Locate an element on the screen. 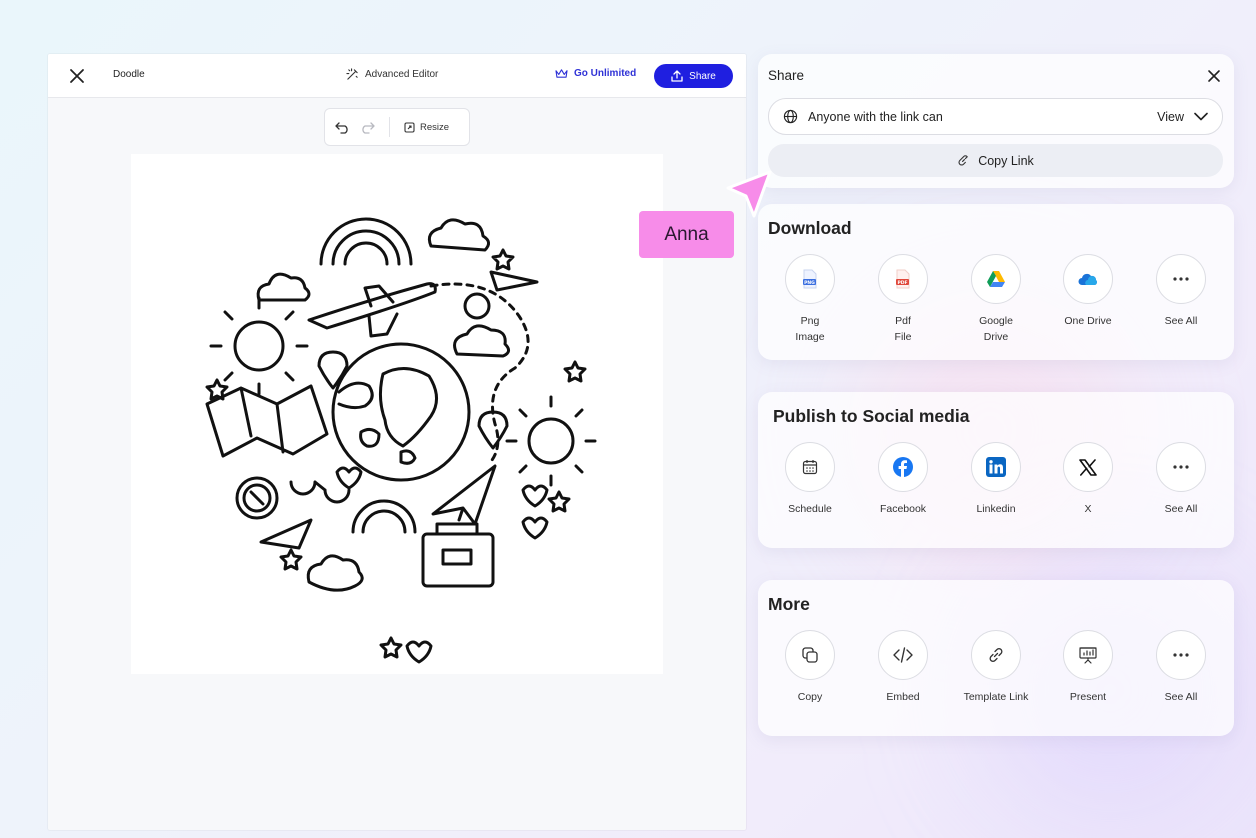 Image resolution: width=1256 pixels, height=838 pixels. download-see-all-label: See All is located at coordinates (1181, 321).